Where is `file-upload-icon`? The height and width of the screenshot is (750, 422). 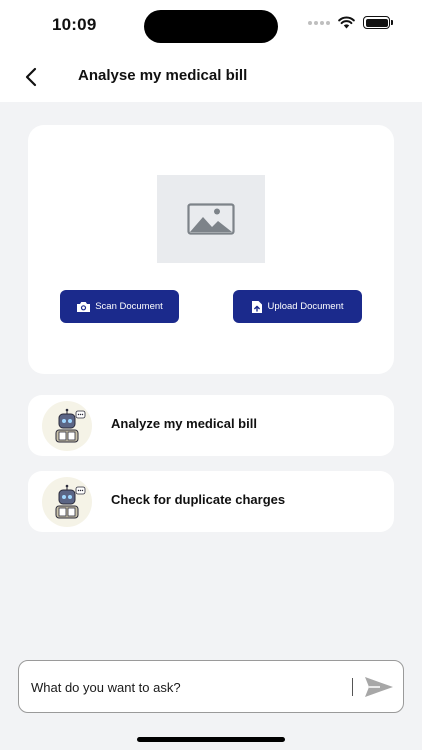 file-upload-icon is located at coordinates (257, 306).